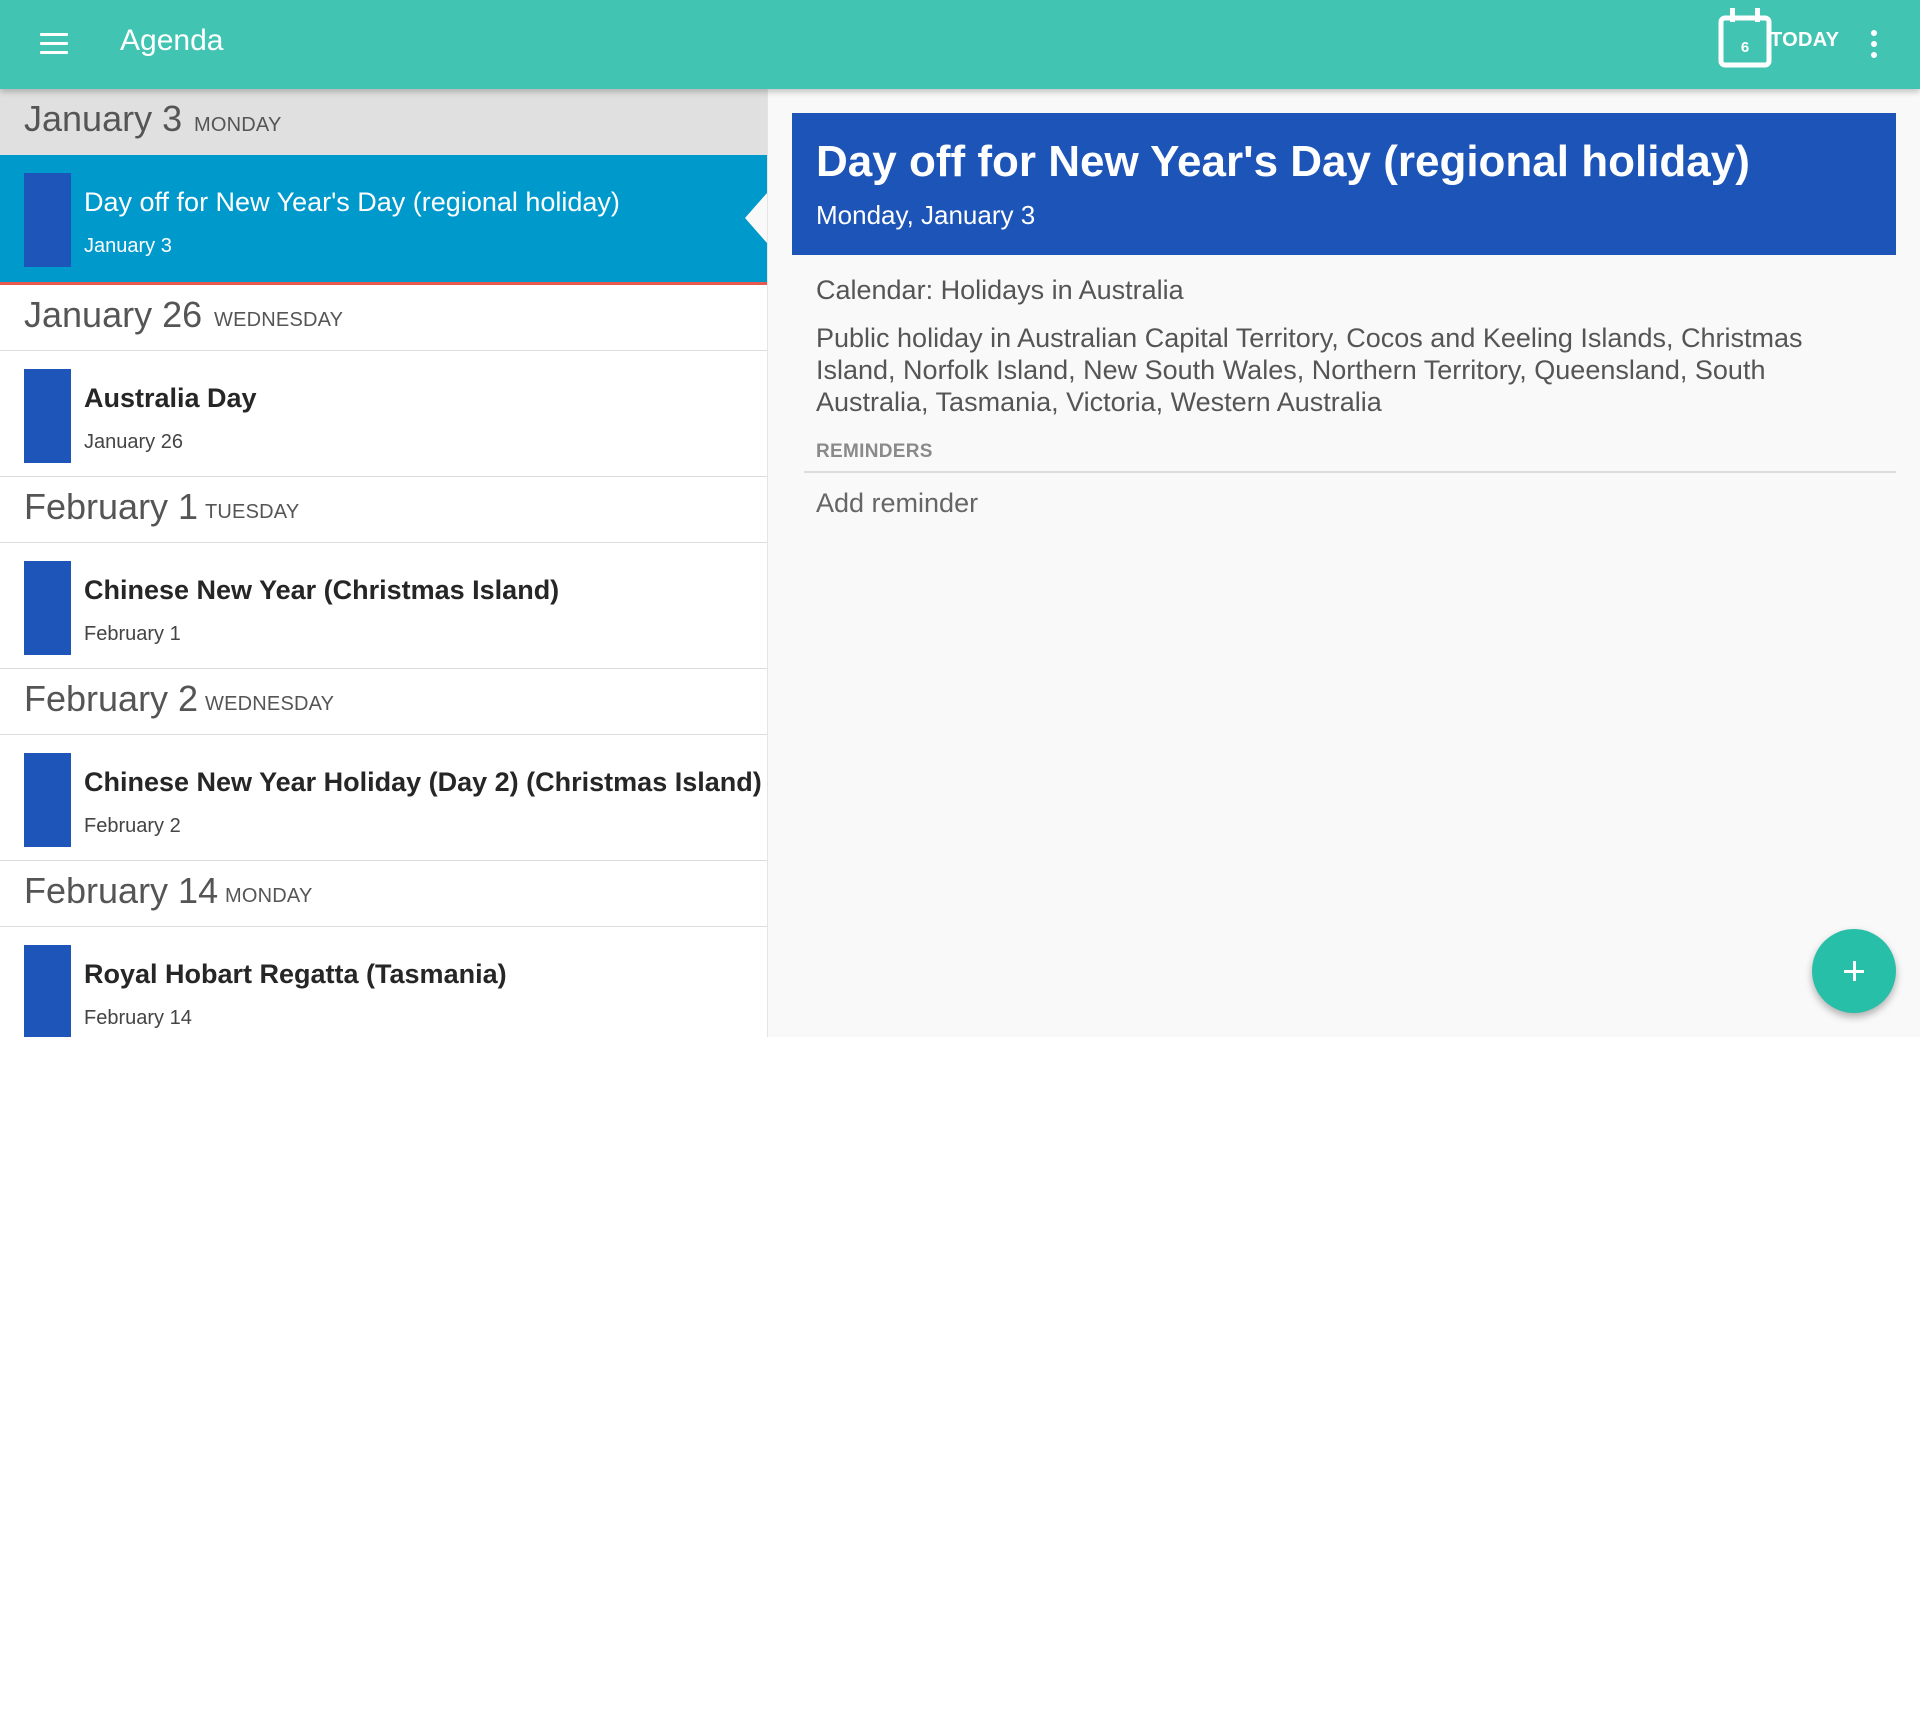  Describe the element at coordinates (252, 512) in the screenshot. I see `date-header-weekday: TUESDAY` at that location.